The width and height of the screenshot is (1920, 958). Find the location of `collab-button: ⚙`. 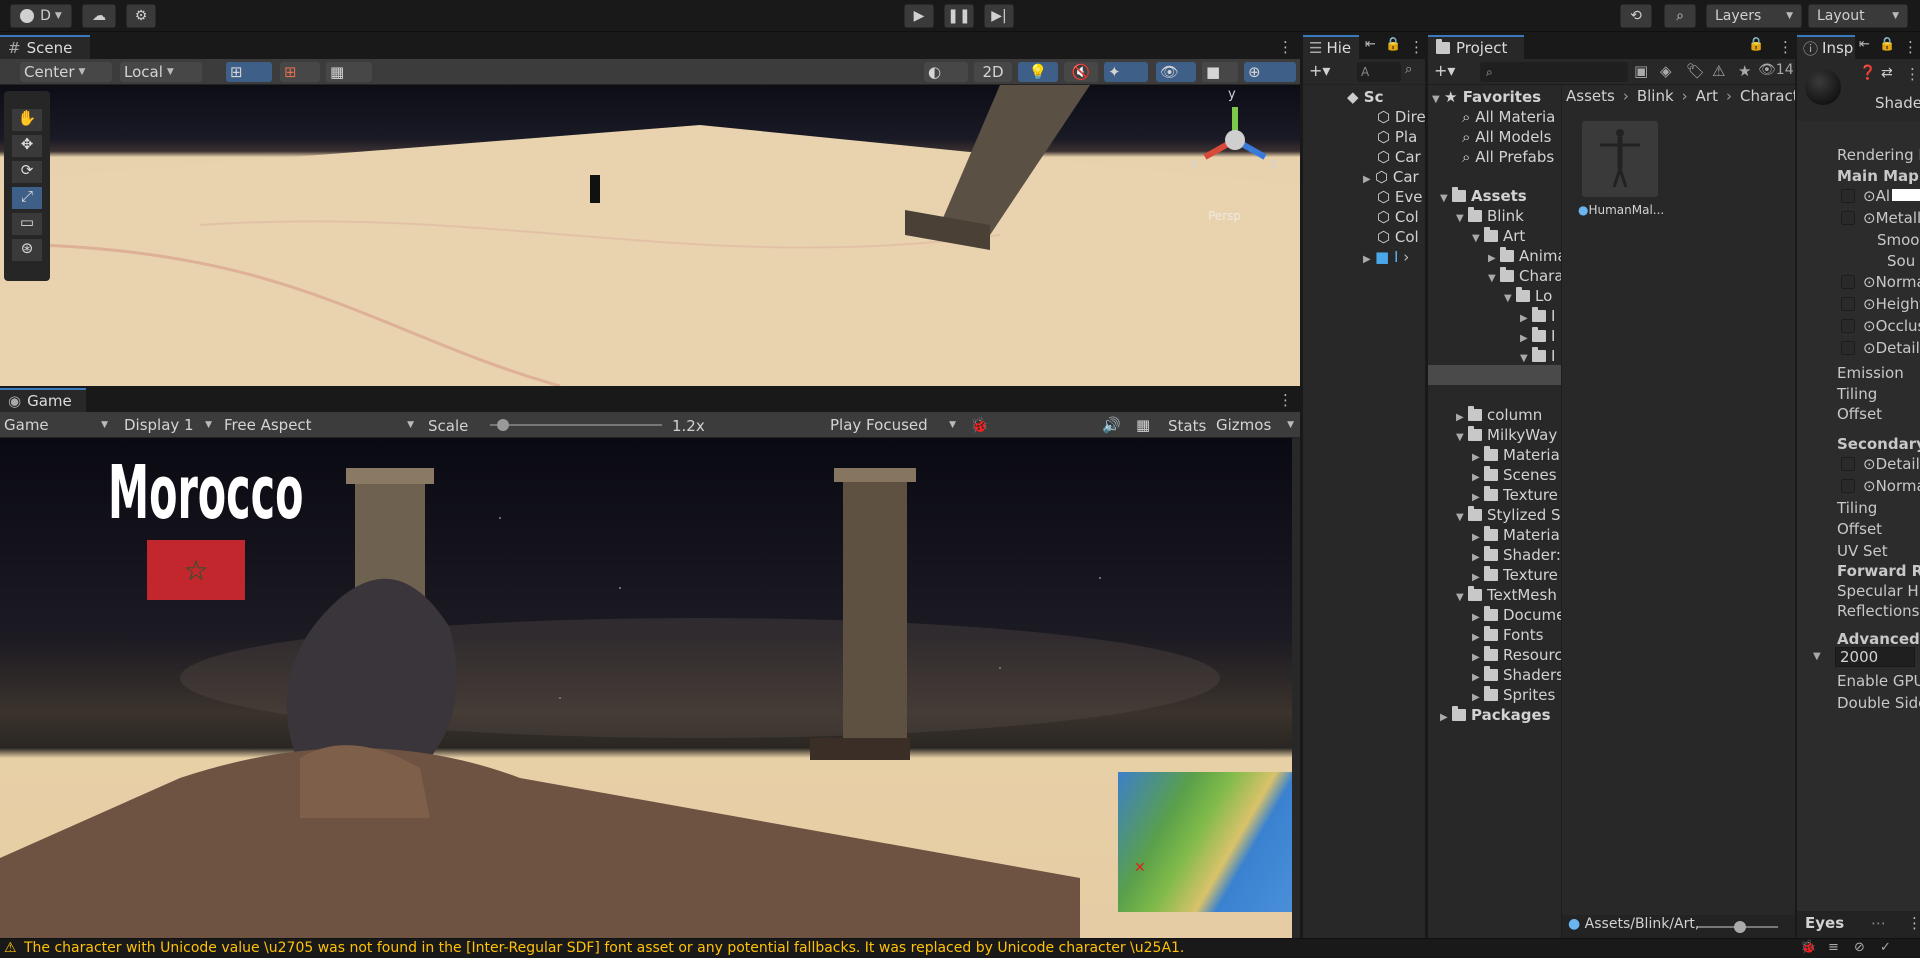

collab-button: ⚙ is located at coordinates (141, 16).